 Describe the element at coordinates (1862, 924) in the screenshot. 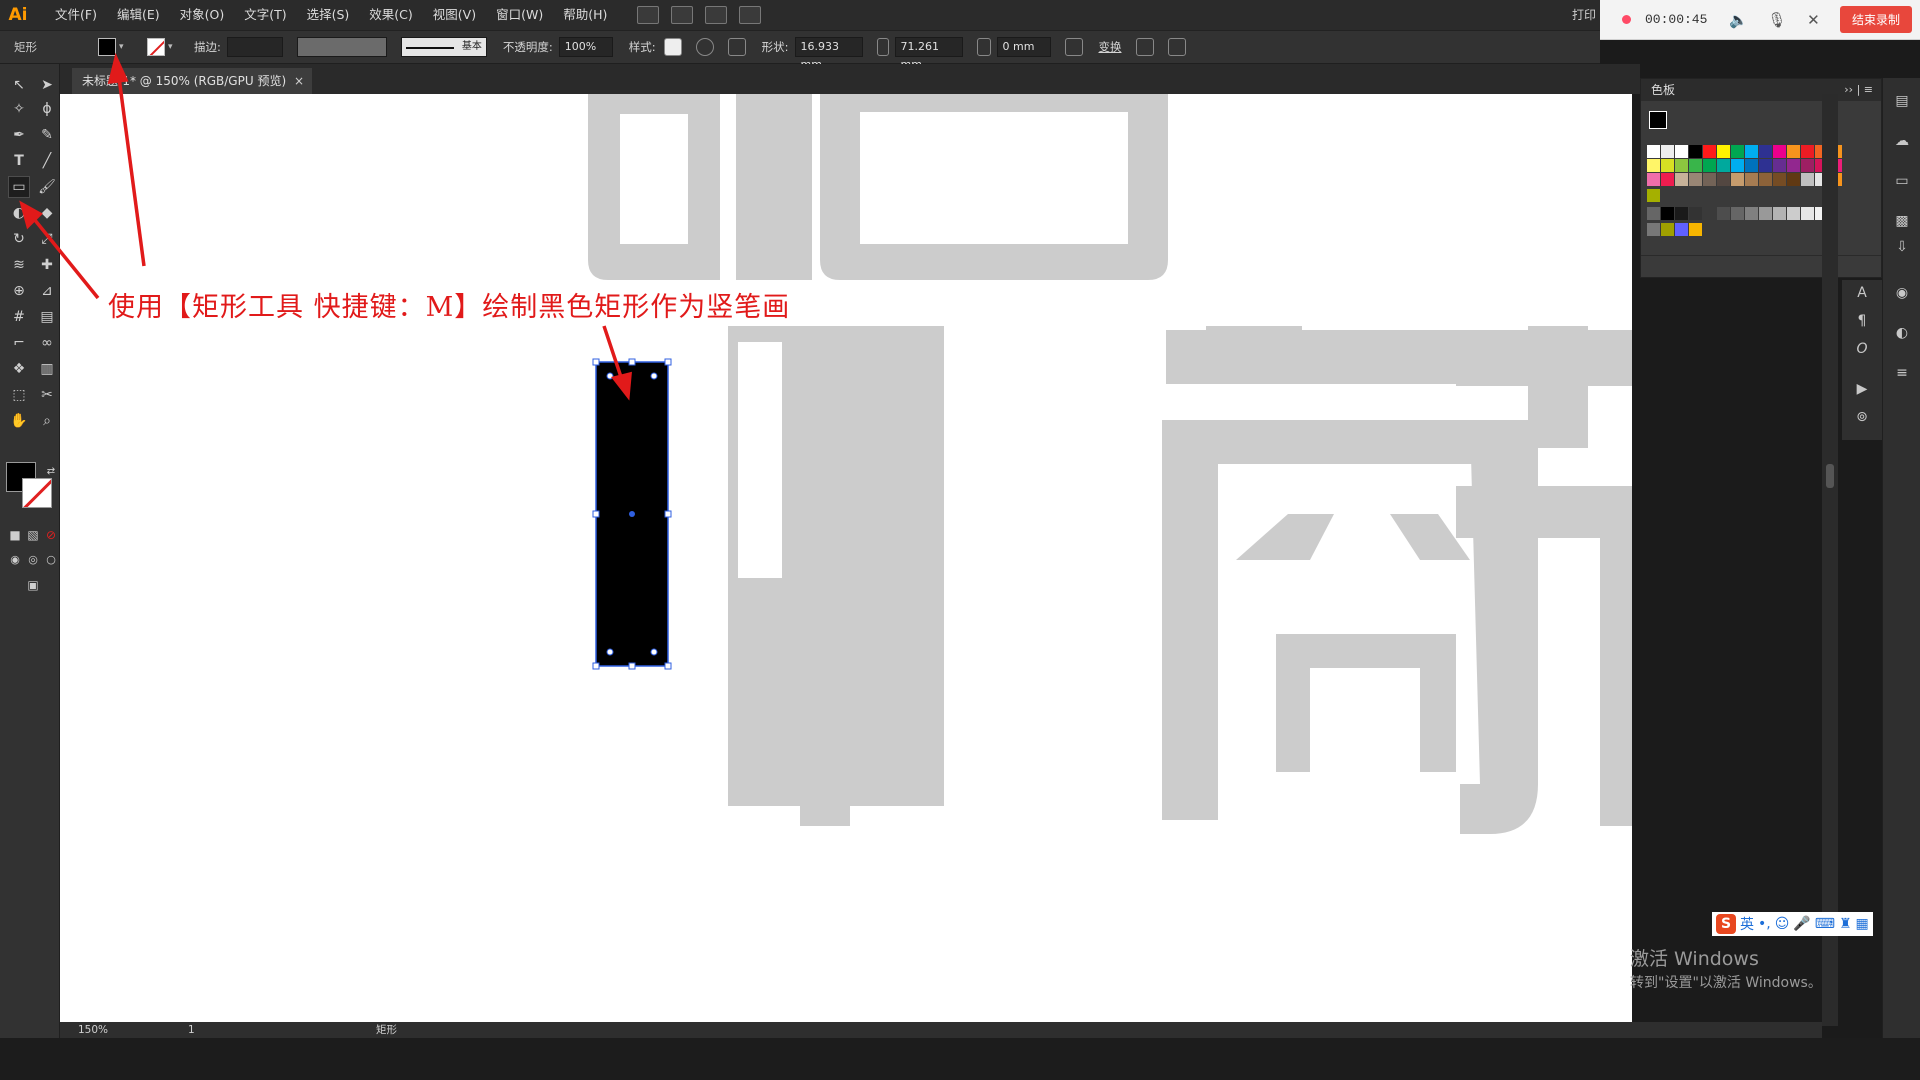

I see `toolbox-icon: ▦` at that location.